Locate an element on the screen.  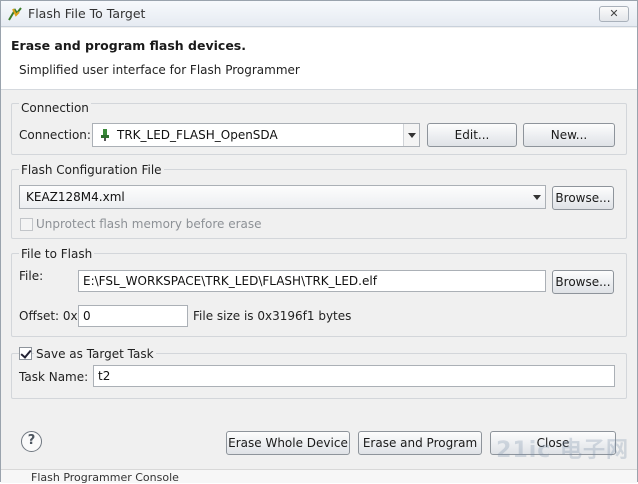
connection-value: TRK_LED_FLASH_OpenSDA is located at coordinates (197, 135).